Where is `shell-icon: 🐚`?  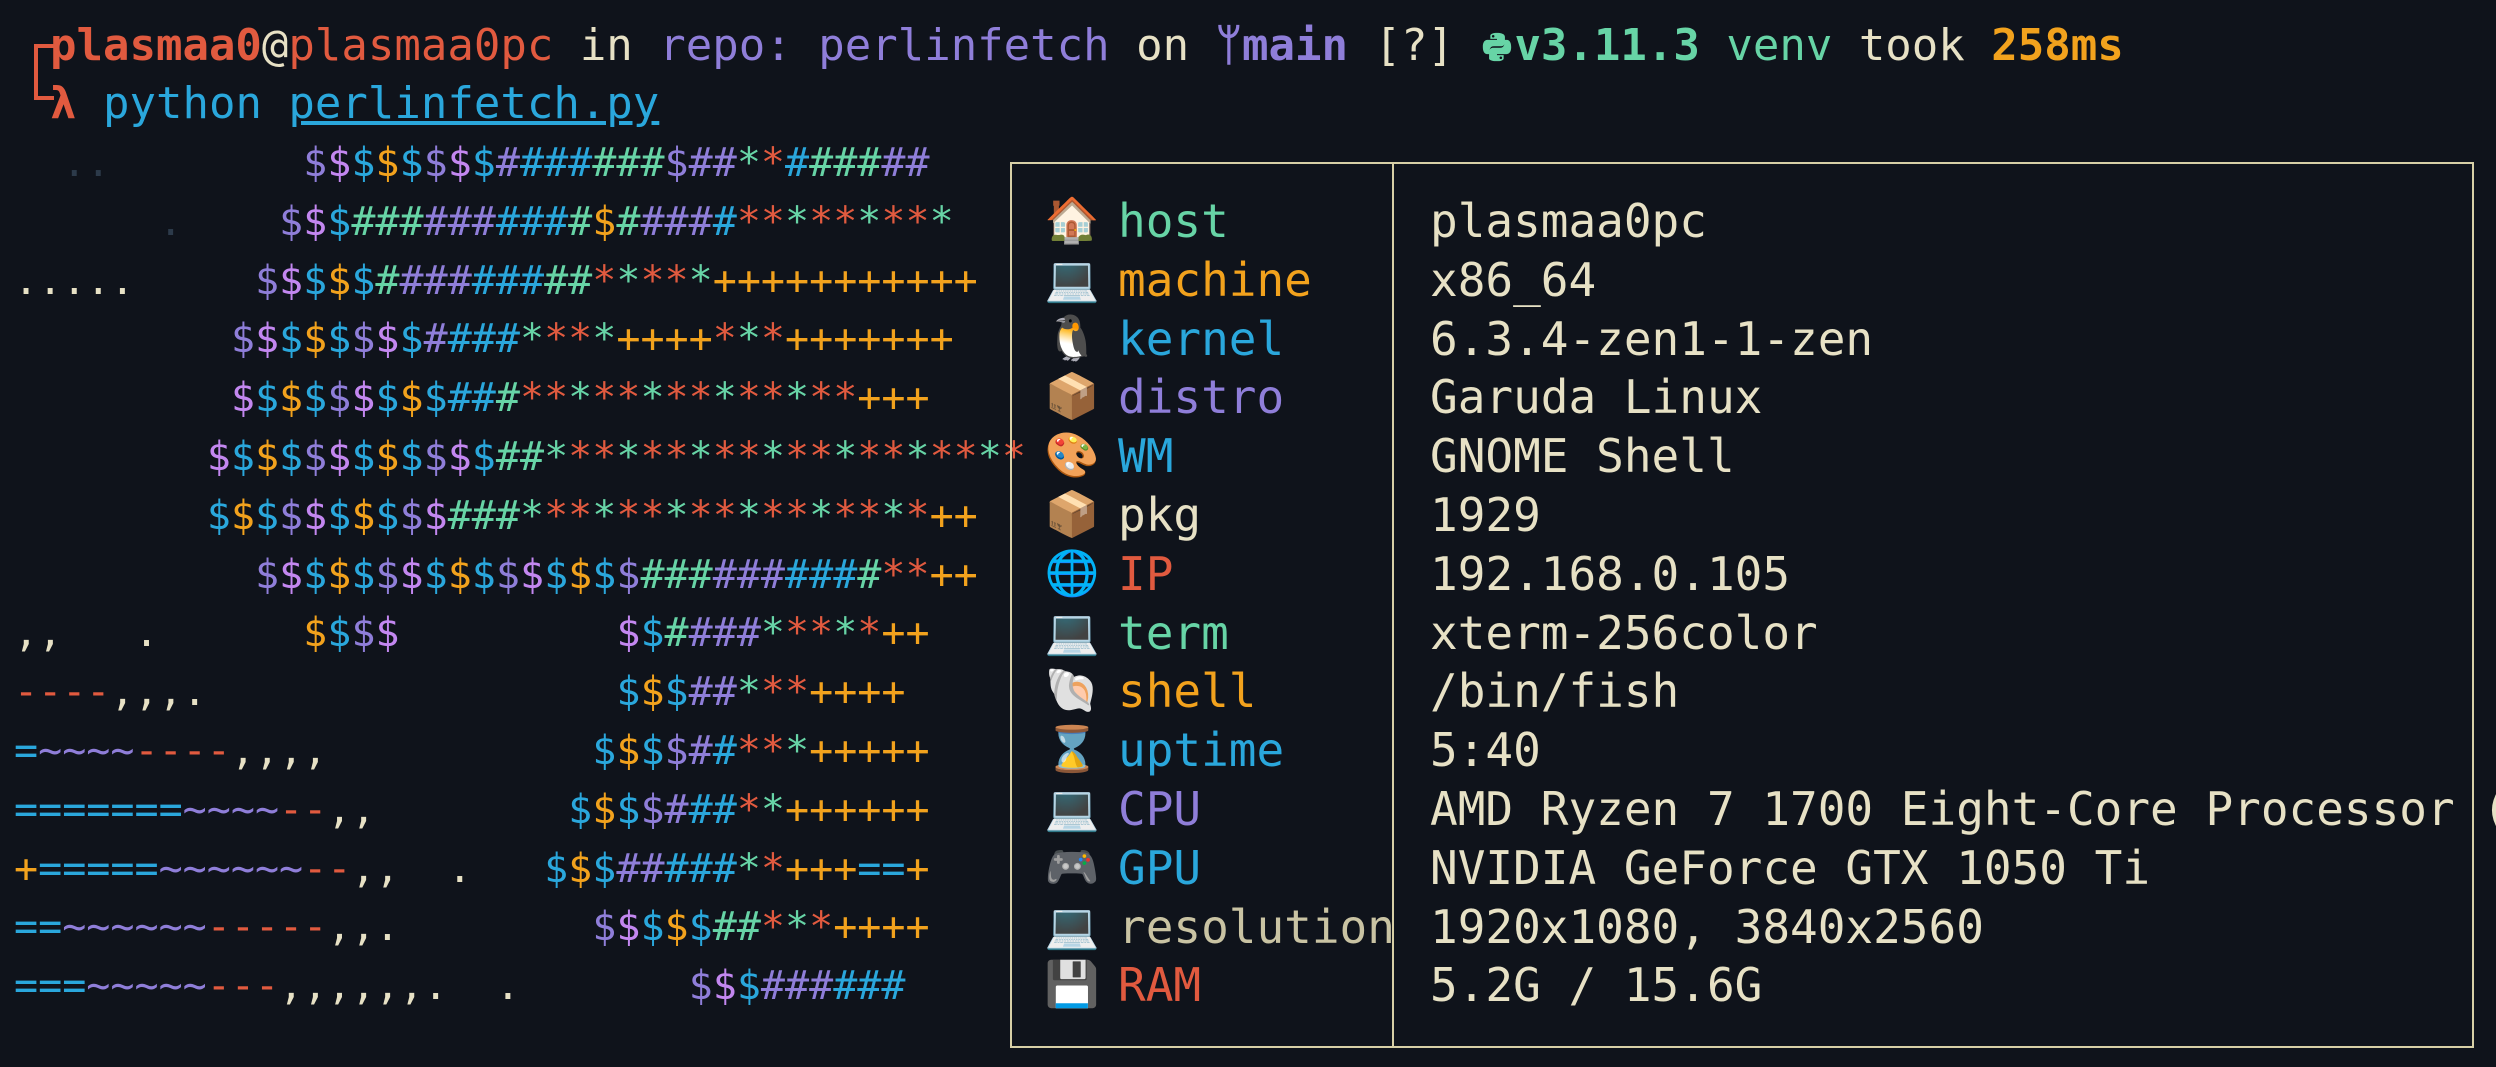
shell-icon: 🐚 is located at coordinates (1072, 691).